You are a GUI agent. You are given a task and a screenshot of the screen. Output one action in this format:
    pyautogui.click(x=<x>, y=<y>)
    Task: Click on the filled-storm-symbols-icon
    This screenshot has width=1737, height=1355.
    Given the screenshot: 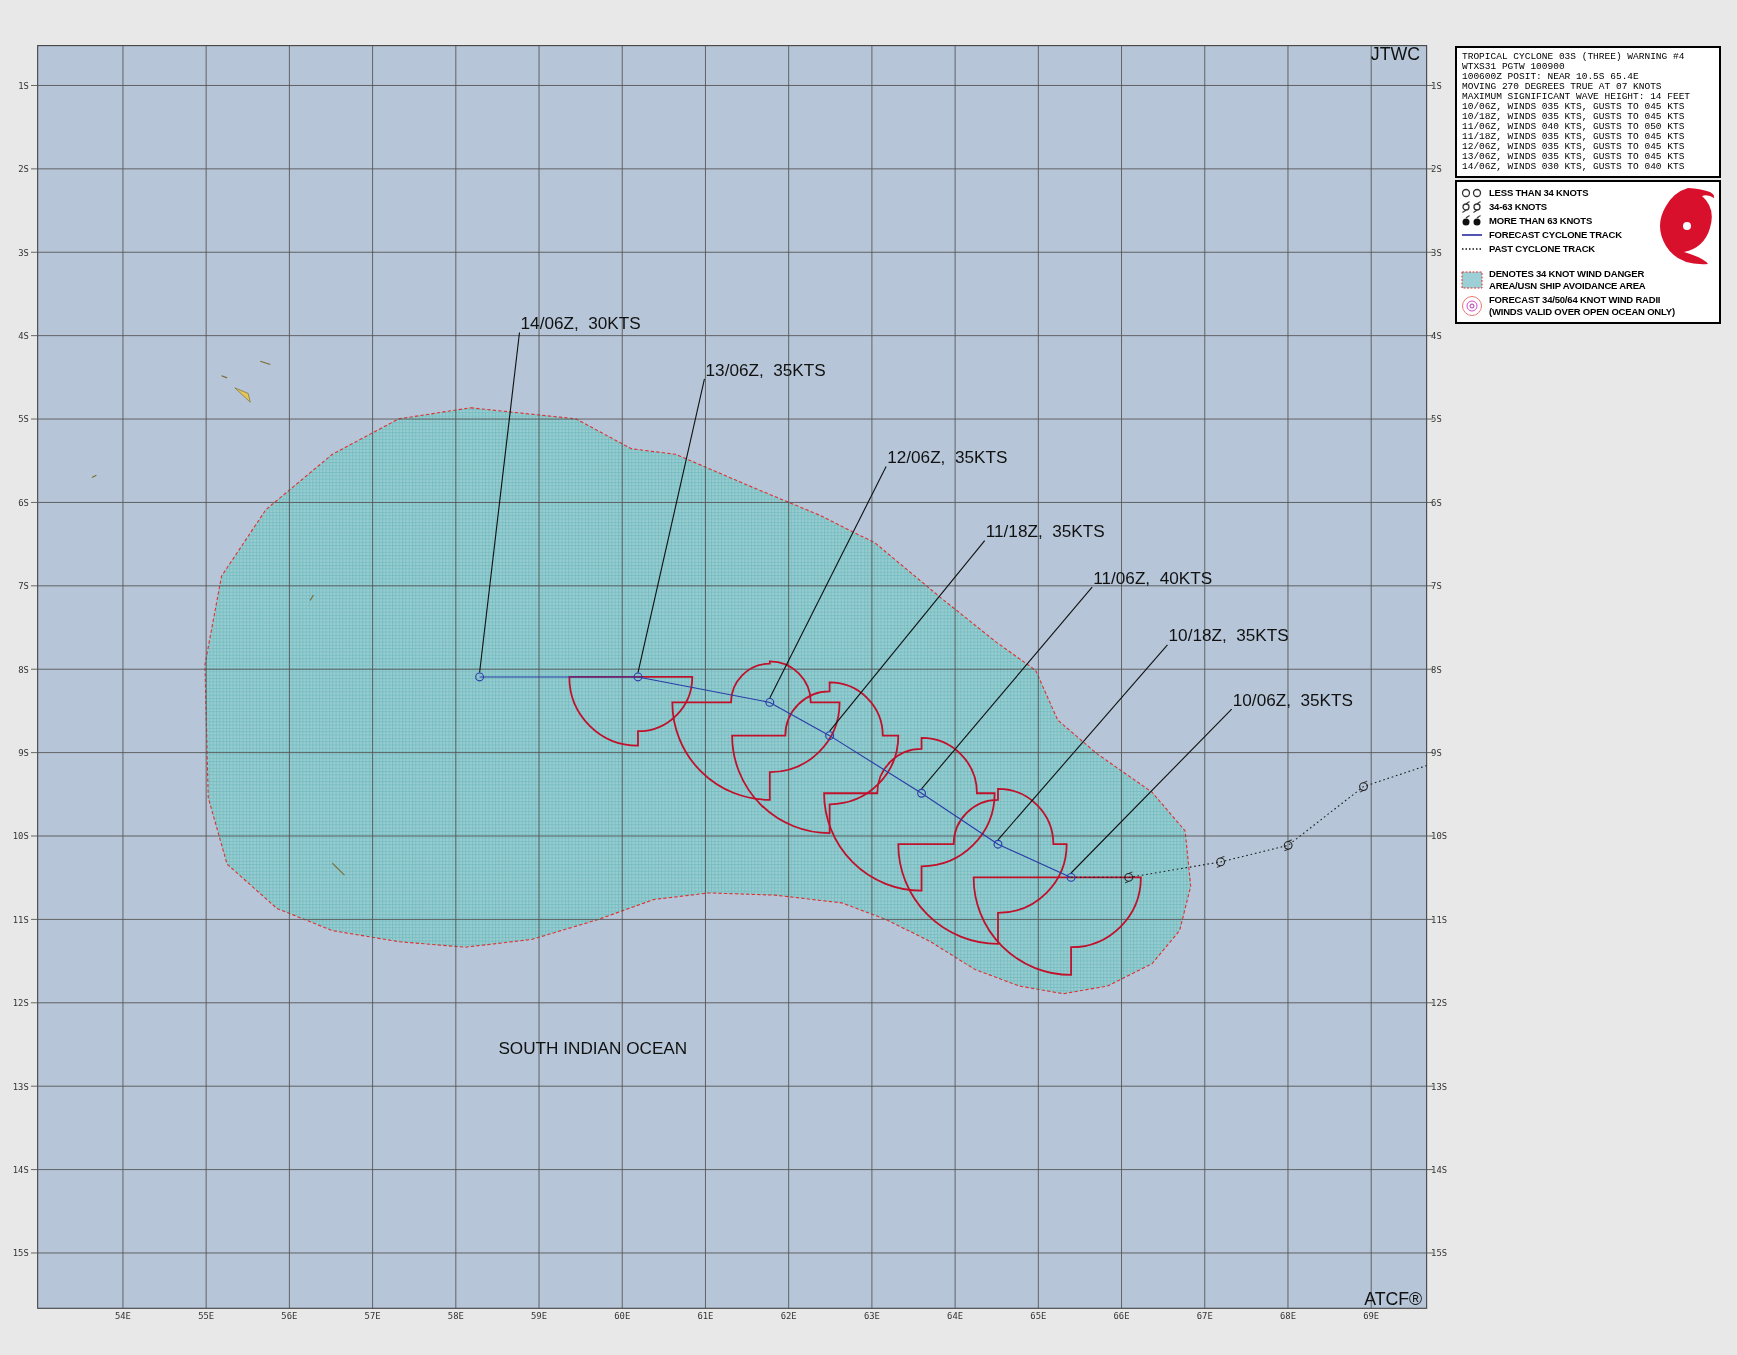 What is the action you would take?
    pyautogui.click(x=1472, y=220)
    